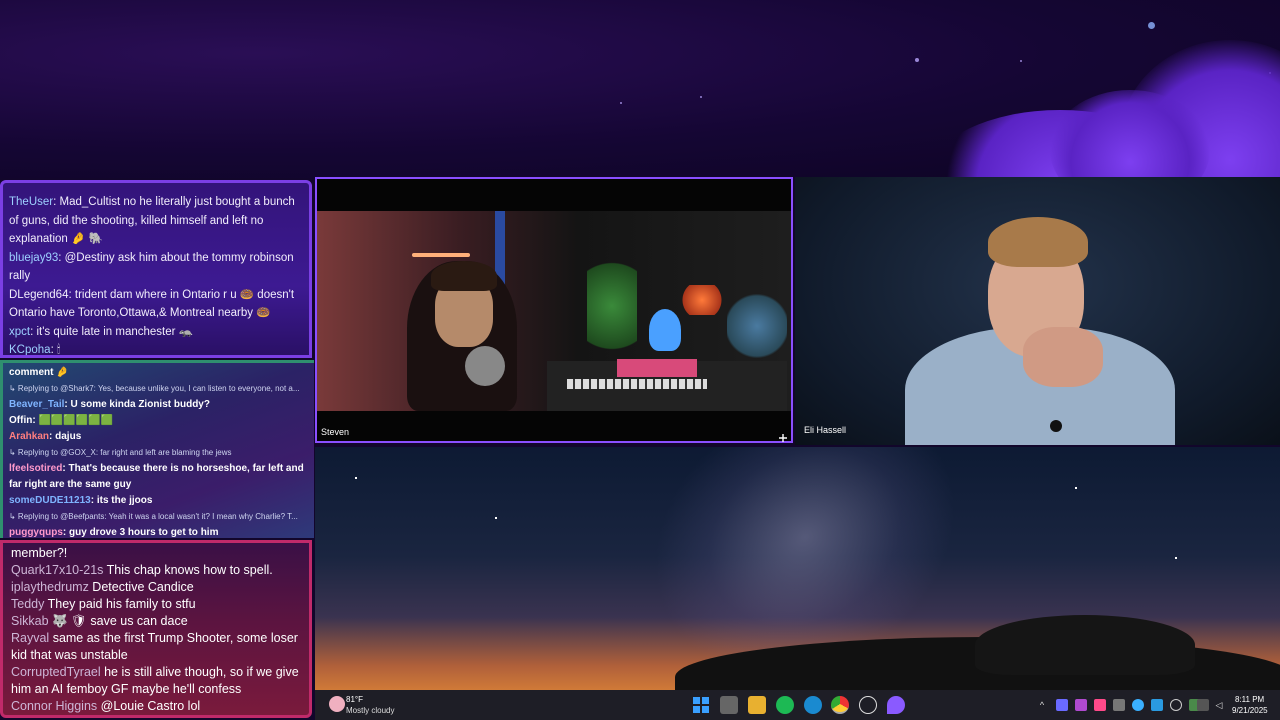 This screenshot has width=1280, height=720. What do you see at coordinates (50, 500) in the screenshot?
I see `chat-username: someDUDE11213` at bounding box center [50, 500].